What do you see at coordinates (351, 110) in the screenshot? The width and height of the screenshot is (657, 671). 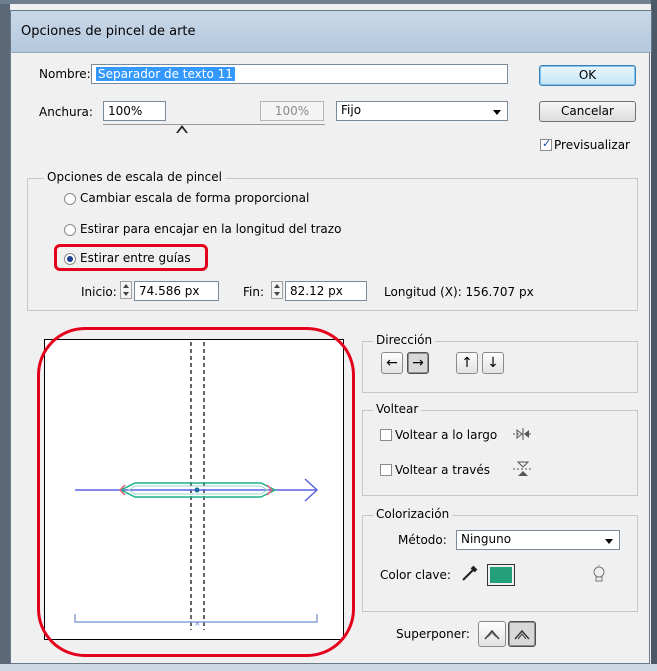 I see `width-mode-value: Fijo` at bounding box center [351, 110].